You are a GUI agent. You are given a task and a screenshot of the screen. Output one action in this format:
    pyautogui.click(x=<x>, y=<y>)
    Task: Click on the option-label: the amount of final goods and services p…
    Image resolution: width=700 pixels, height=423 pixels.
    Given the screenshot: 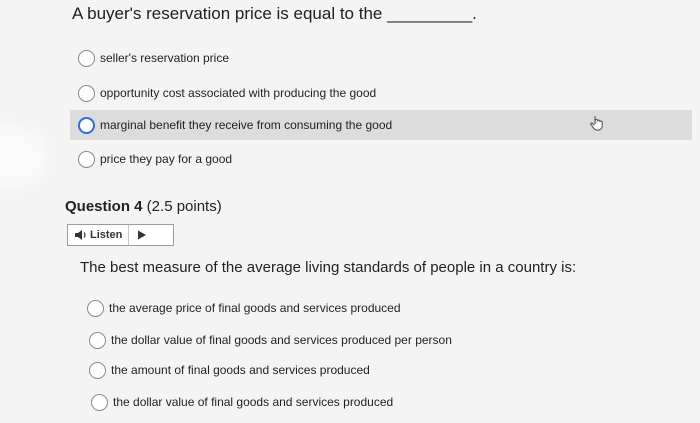 What is the action you would take?
    pyautogui.click(x=240, y=370)
    